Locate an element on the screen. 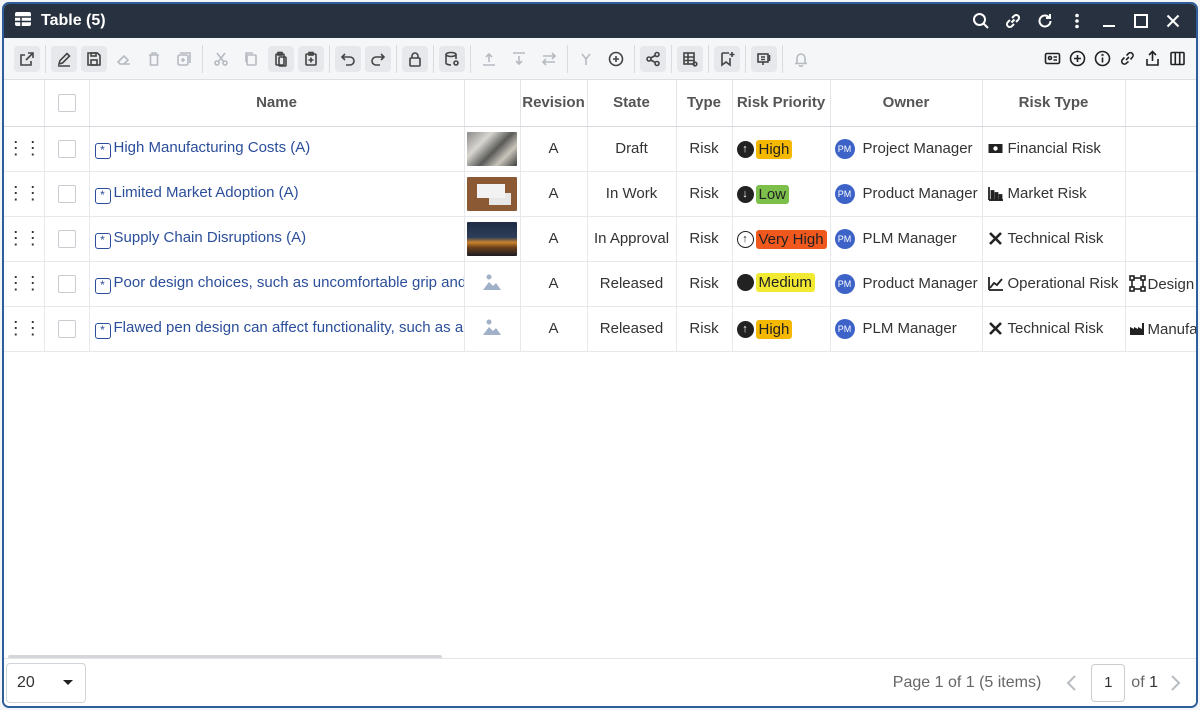 The height and width of the screenshot is (710, 1200). column-header-risk-priority: Risk Priority is located at coordinates (781, 103).